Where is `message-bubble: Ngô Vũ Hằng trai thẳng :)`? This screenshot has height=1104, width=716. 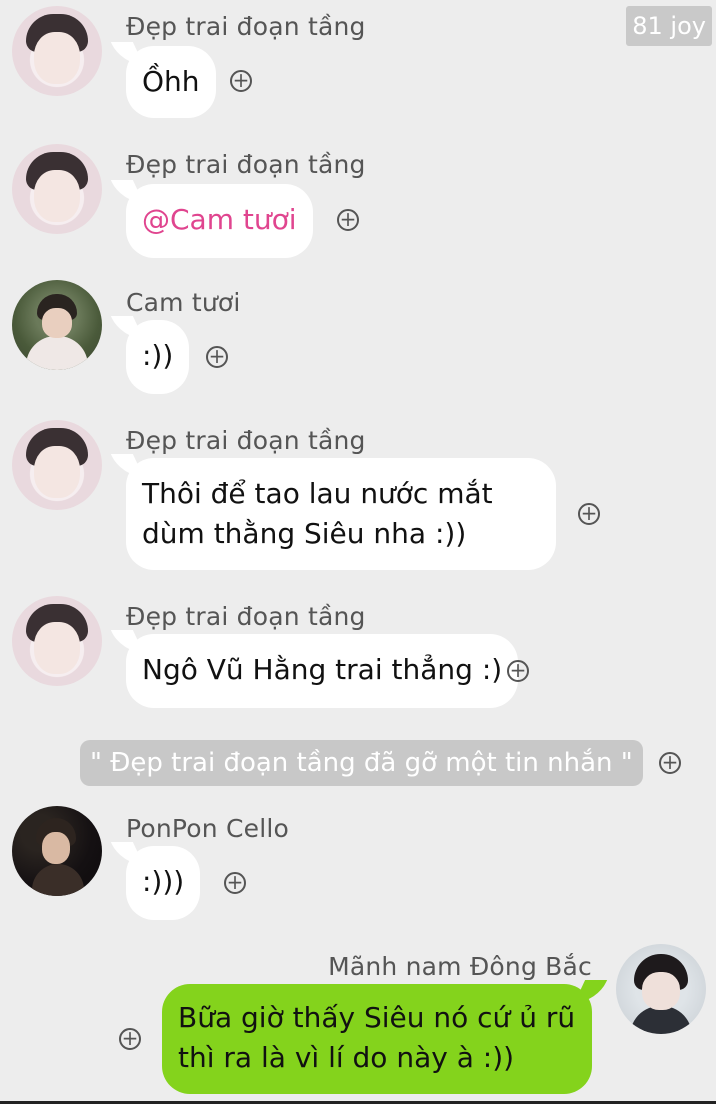
message-bubble: Ngô Vũ Hằng trai thẳng :) is located at coordinates (322, 671).